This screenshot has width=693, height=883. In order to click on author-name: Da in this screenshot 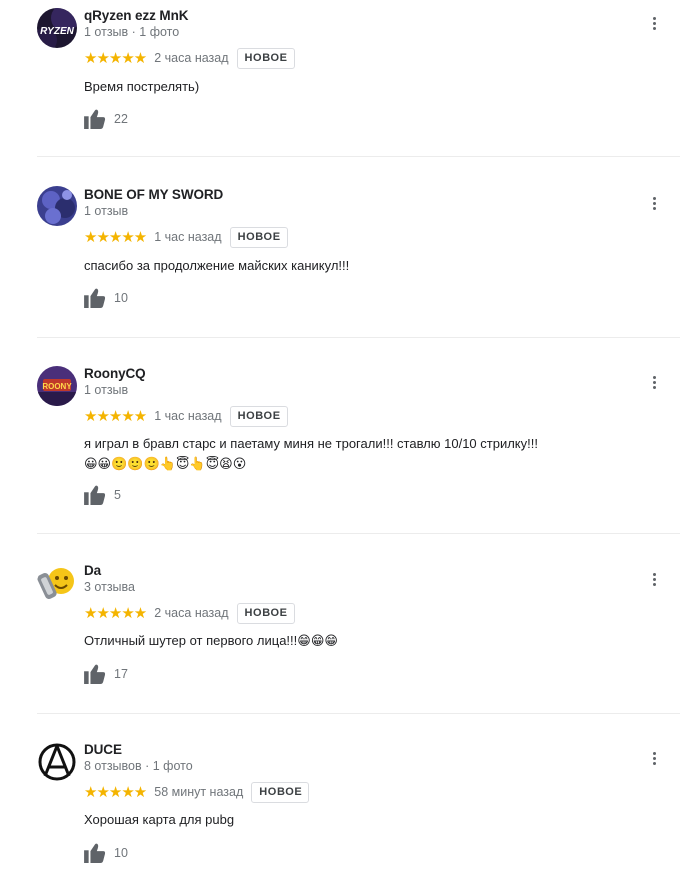, I will do `click(92, 570)`.